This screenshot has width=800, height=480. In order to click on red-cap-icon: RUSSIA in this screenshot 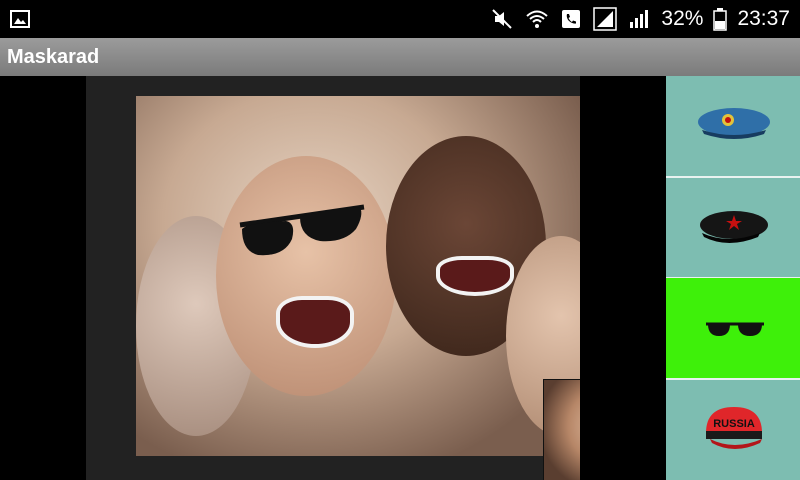, I will do `click(734, 428)`.